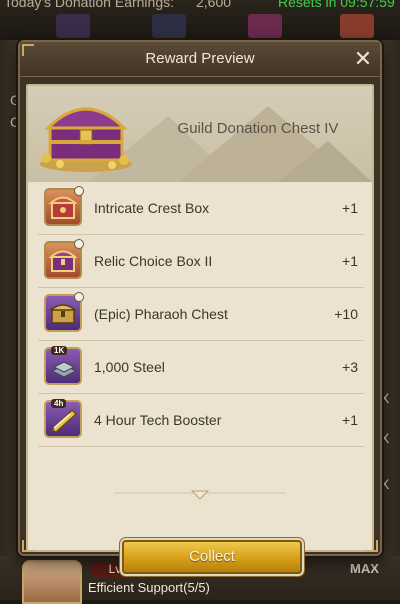 This screenshot has height=604, width=400. I want to click on relic-box-icon, so click(64, 259).